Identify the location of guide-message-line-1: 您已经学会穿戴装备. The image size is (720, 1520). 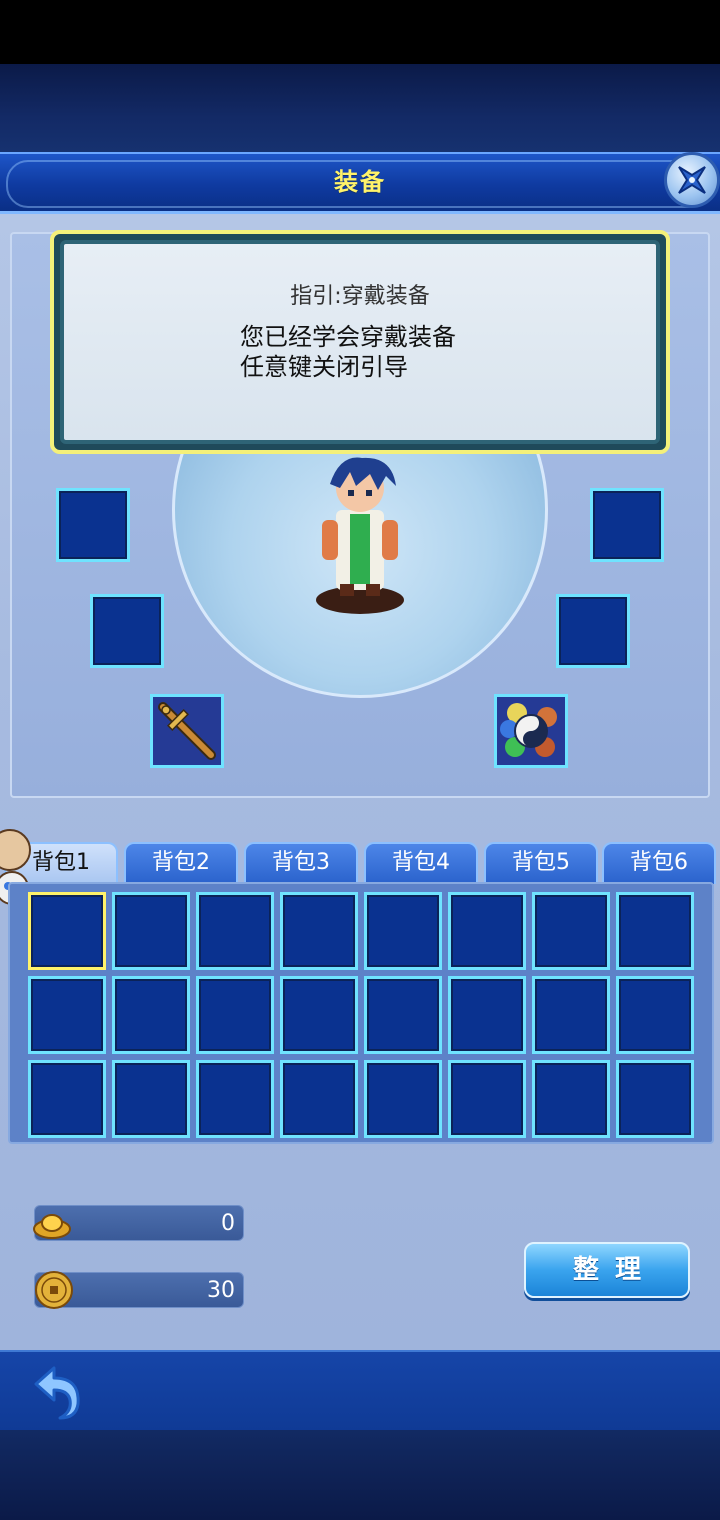
(348, 337).